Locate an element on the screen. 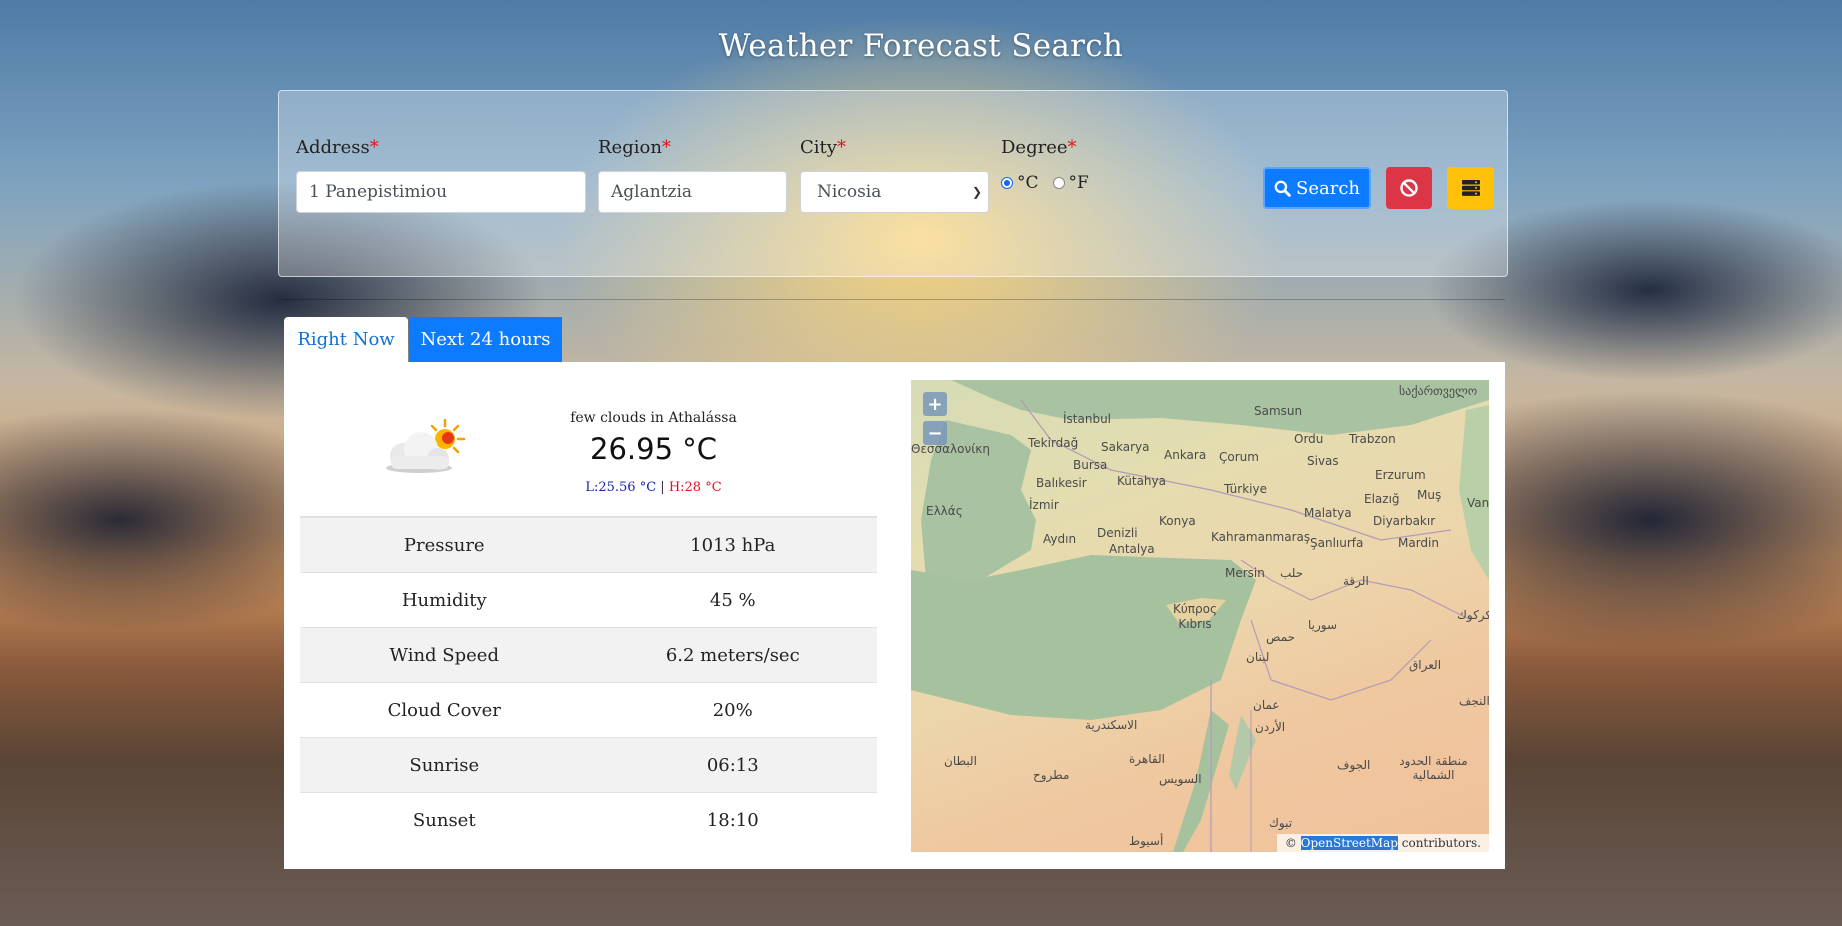  divider is located at coordinates (894, 299).